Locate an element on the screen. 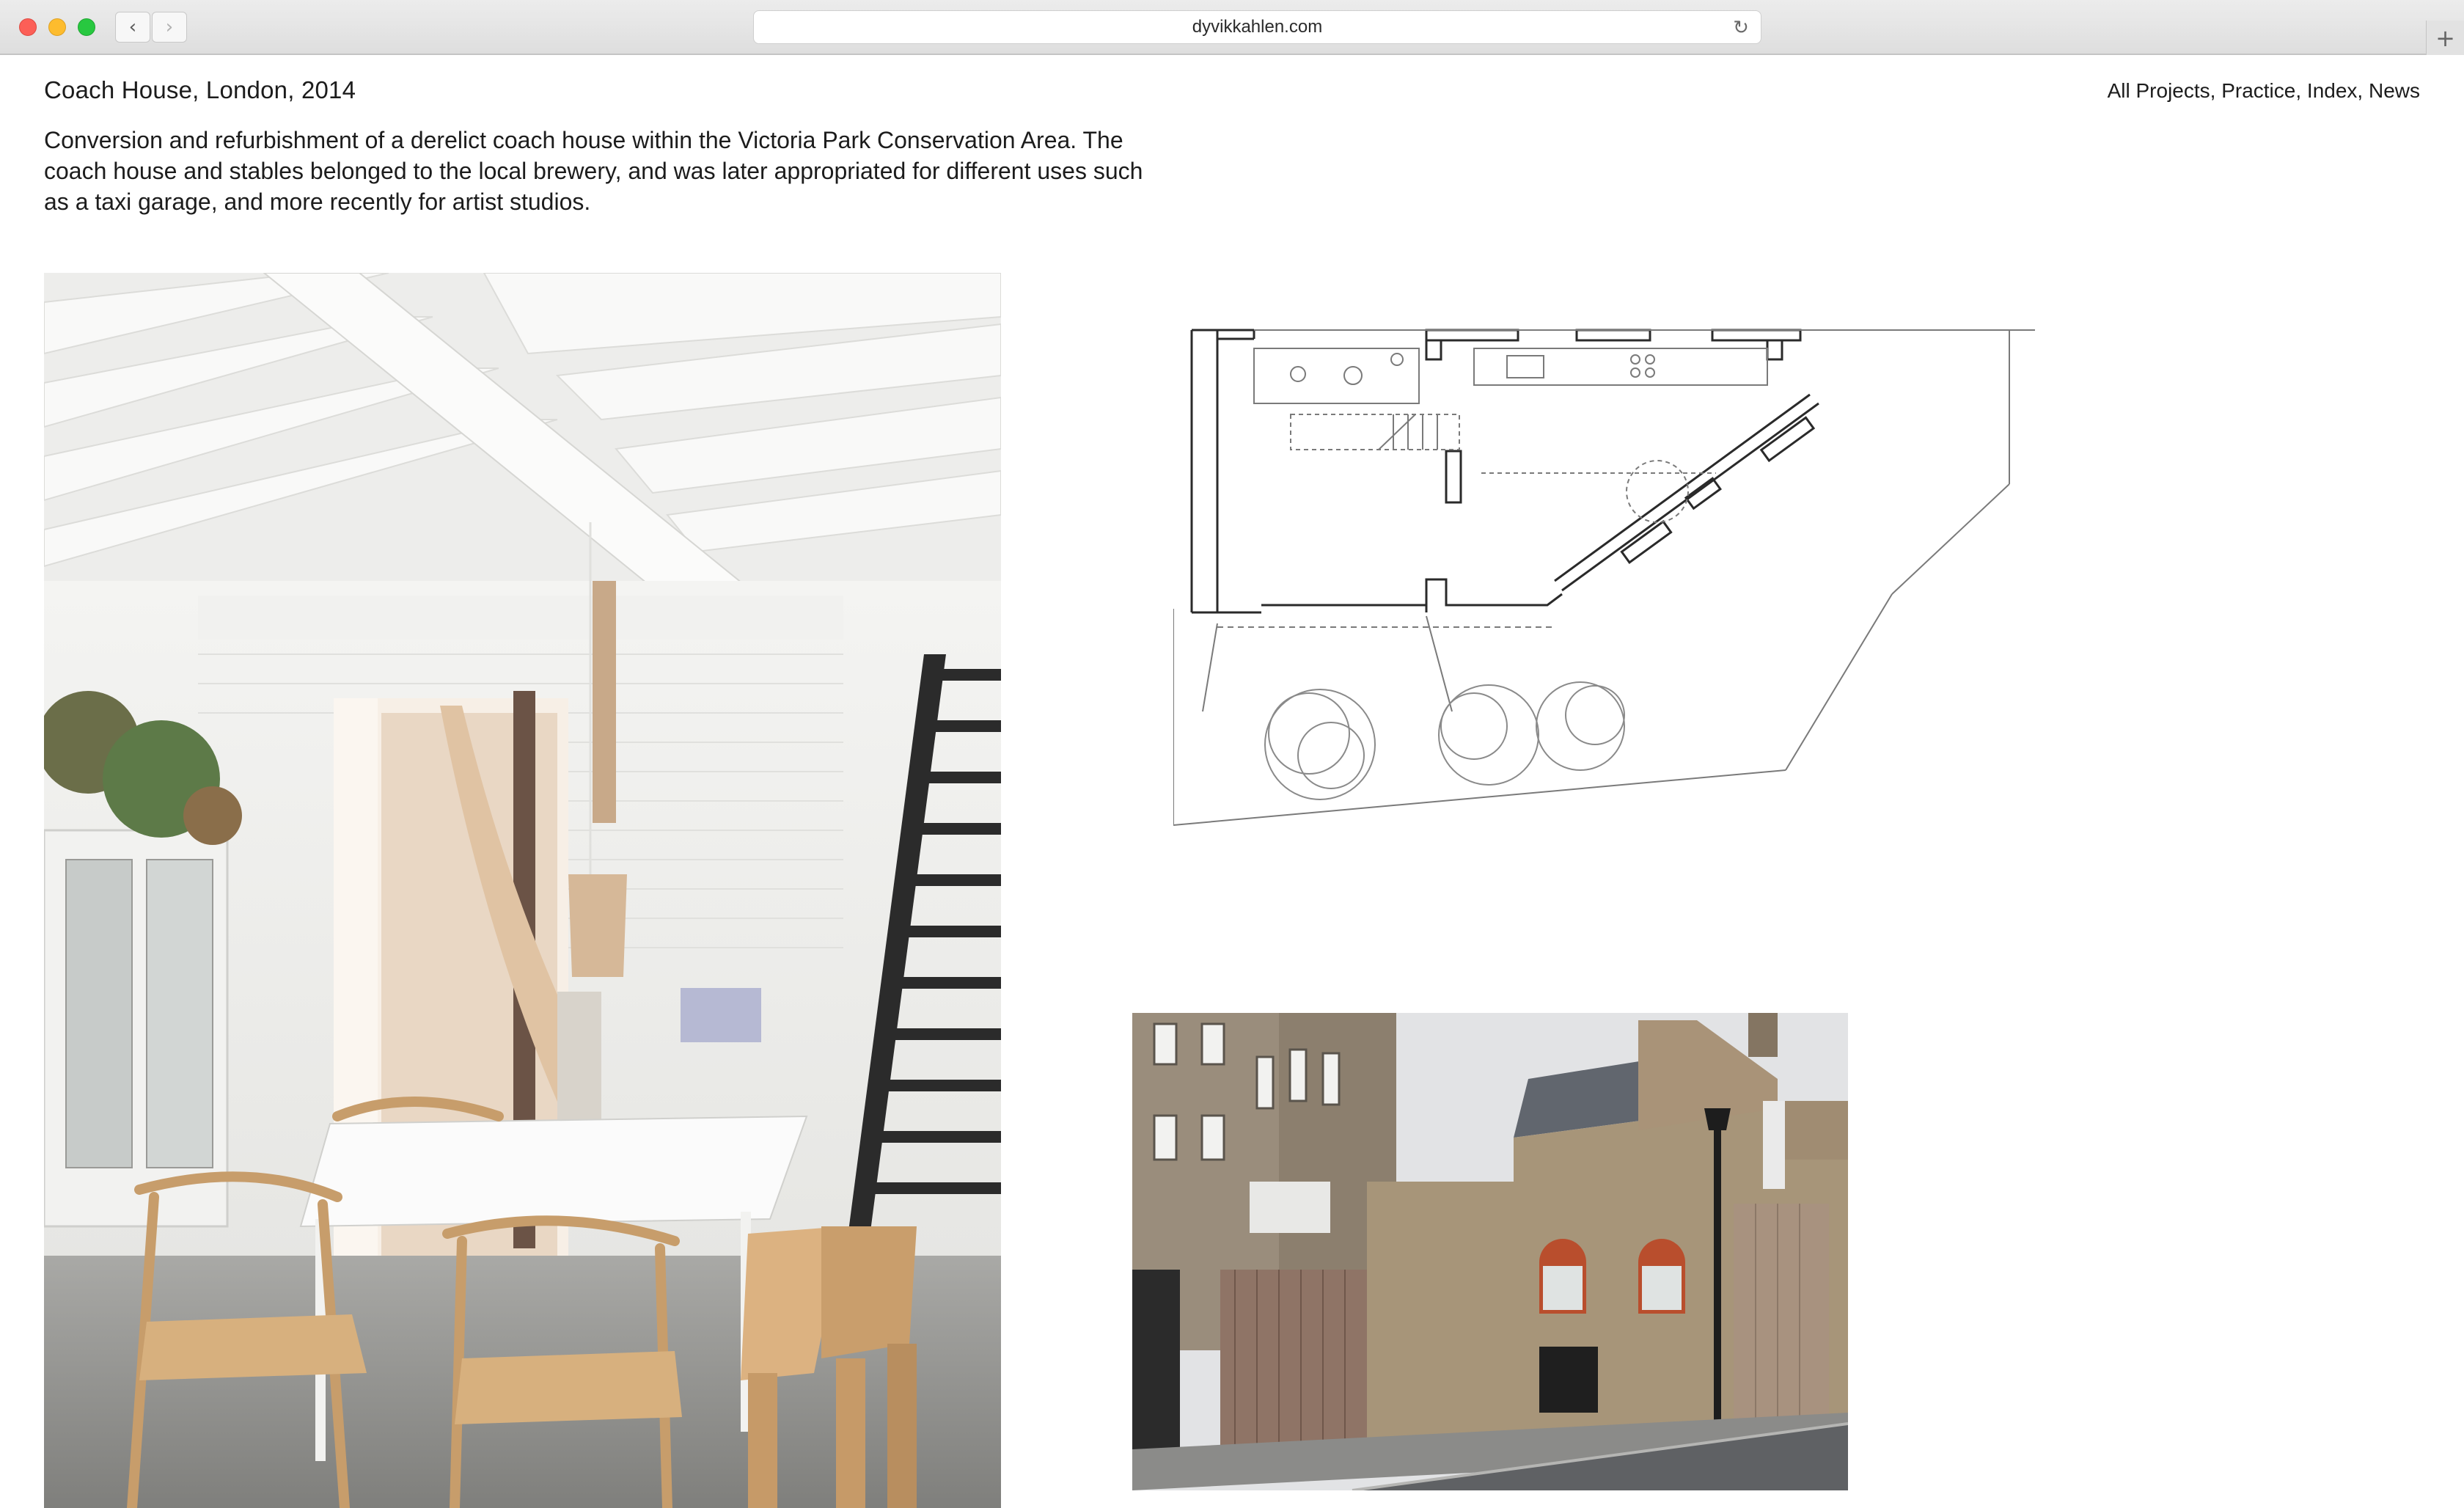 Image resolution: width=2464 pixels, height=1508 pixels. address-bar: dyvikkahlen.com ↻ is located at coordinates (1257, 27).